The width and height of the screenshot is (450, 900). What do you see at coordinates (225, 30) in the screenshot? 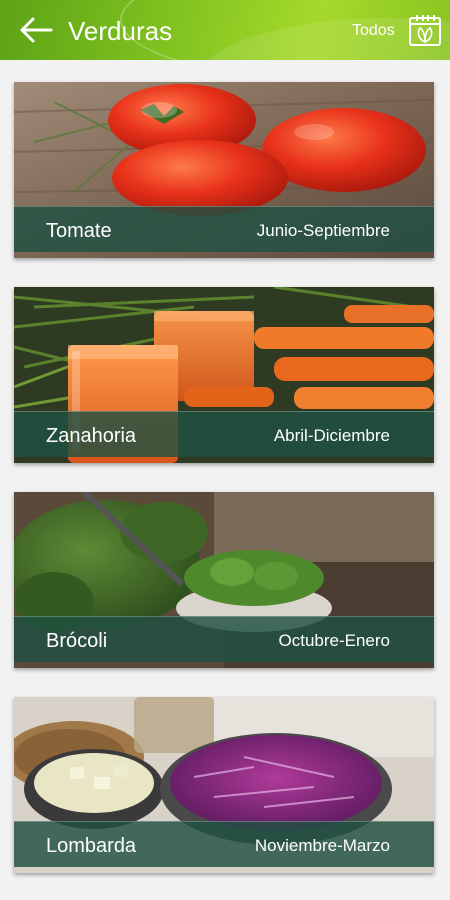
I see `app-bar: Verduras Todos` at bounding box center [225, 30].